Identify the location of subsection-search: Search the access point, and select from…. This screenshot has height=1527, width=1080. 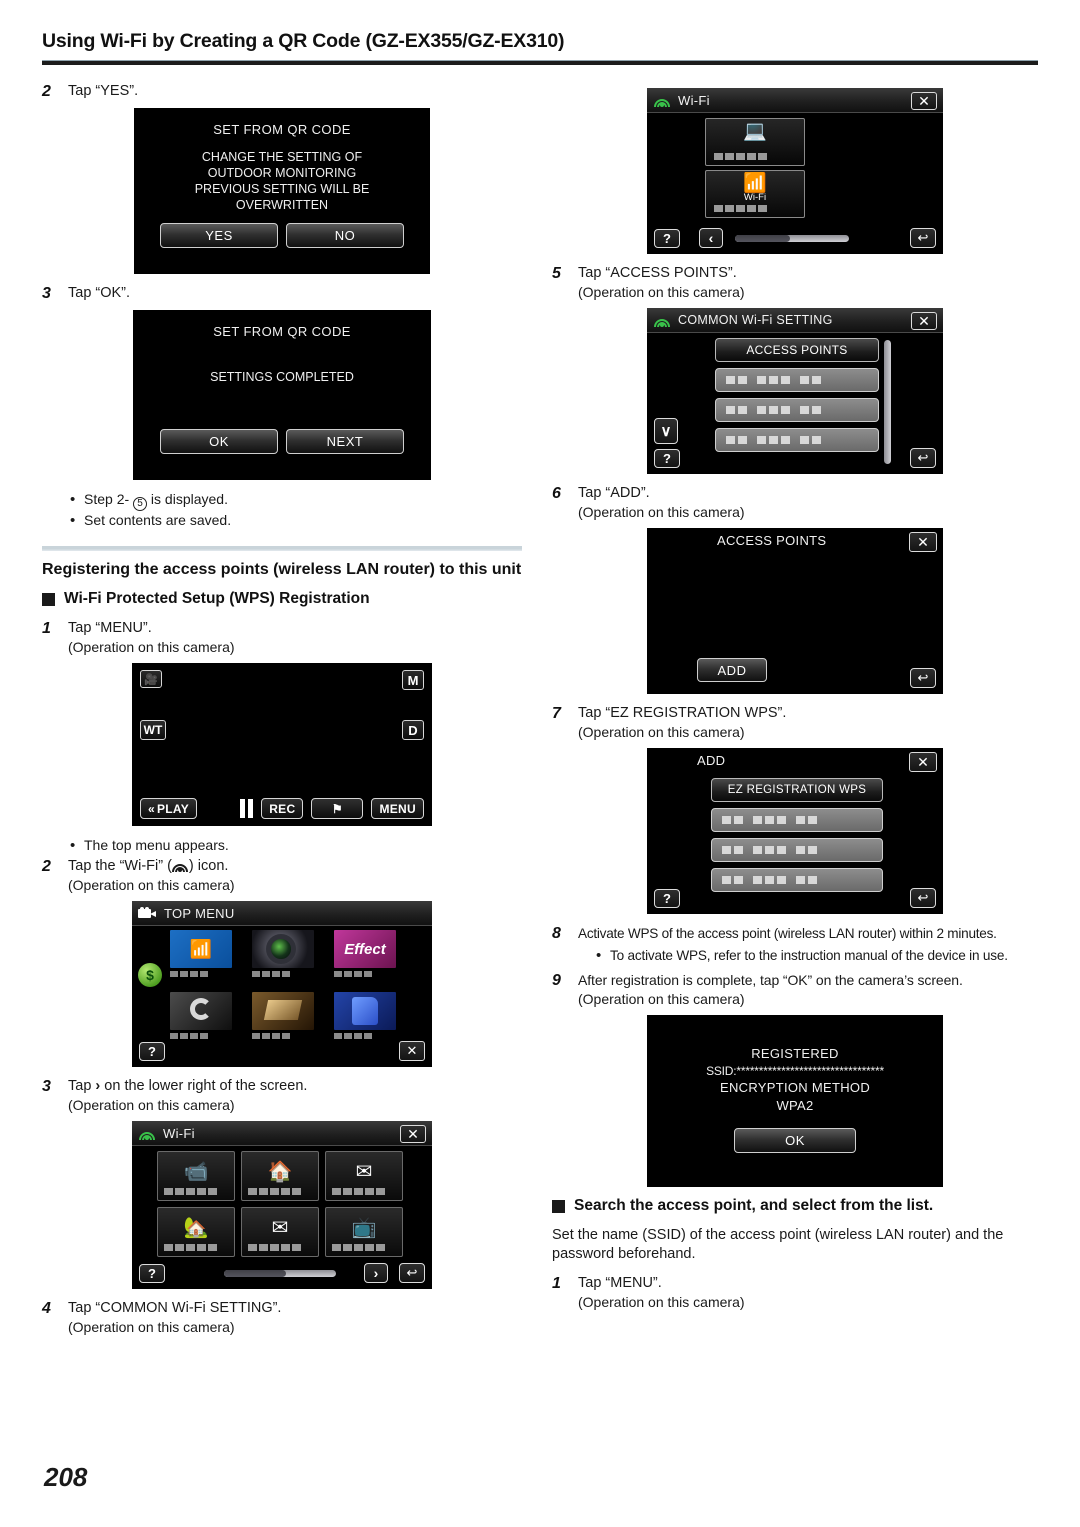
(795, 1206).